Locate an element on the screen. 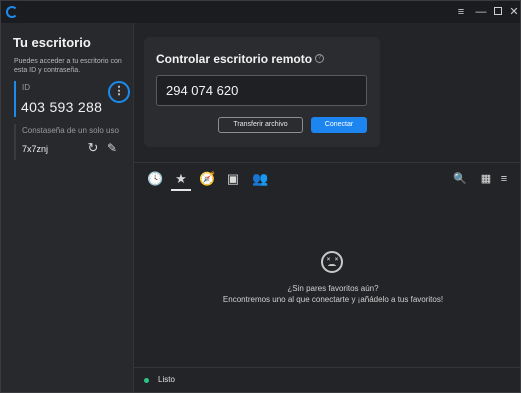 This screenshot has height=393, width=521. password-value: 7x7znj is located at coordinates (35, 149).